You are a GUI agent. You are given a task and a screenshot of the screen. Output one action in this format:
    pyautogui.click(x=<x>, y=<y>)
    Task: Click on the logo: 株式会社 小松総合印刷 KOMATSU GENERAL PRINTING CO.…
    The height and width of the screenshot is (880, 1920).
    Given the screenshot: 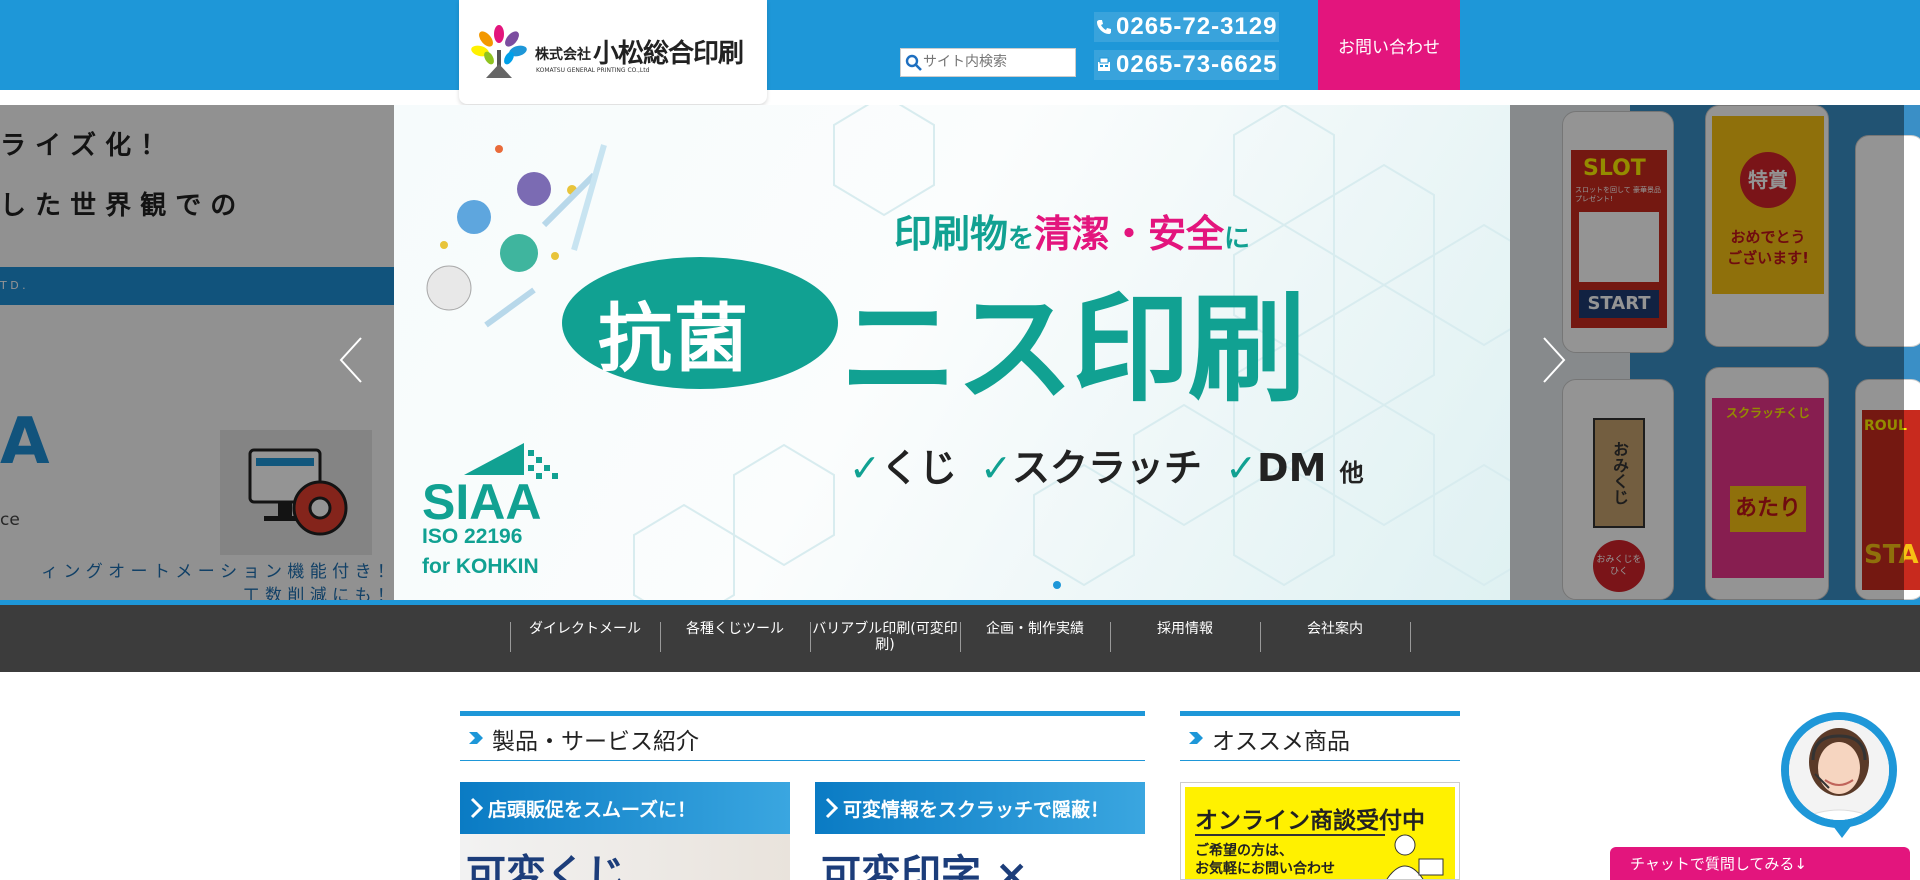 What is the action you would take?
    pyautogui.click(x=613, y=52)
    